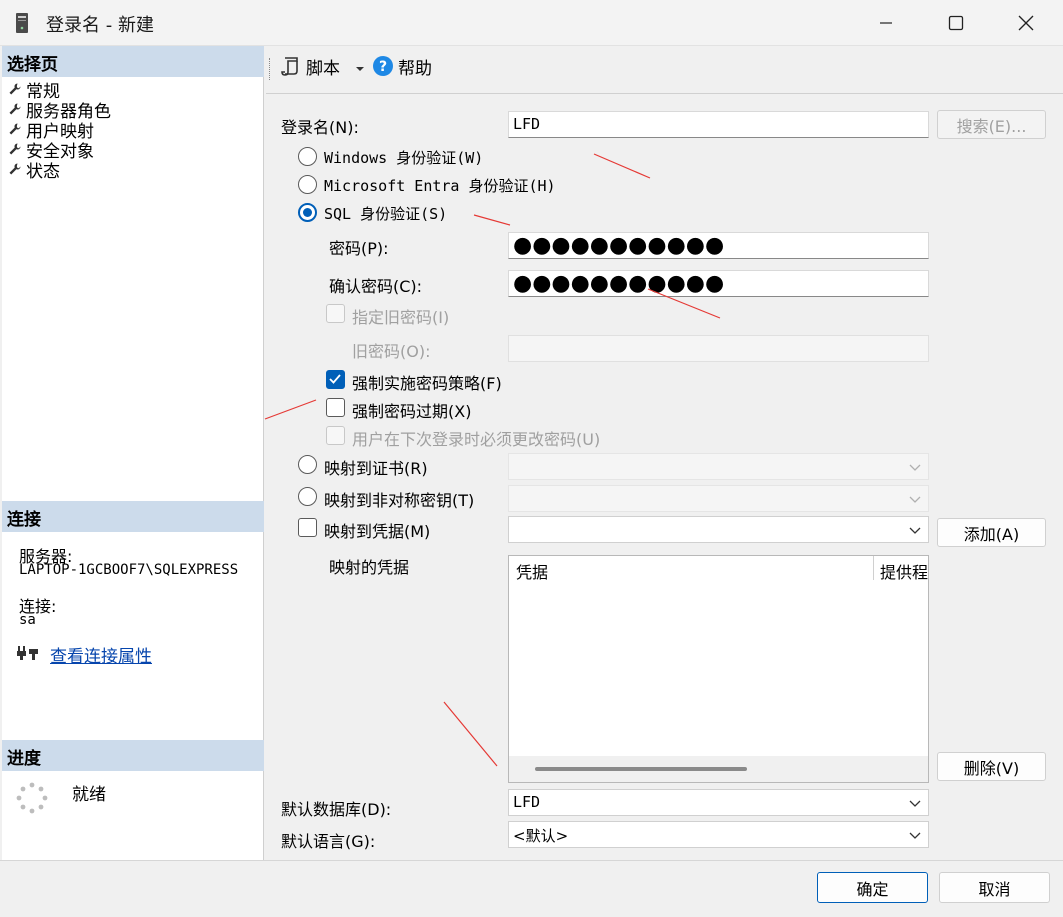 The height and width of the screenshot is (917, 1063). I want to click on script-label: 脚本, so click(323, 68).